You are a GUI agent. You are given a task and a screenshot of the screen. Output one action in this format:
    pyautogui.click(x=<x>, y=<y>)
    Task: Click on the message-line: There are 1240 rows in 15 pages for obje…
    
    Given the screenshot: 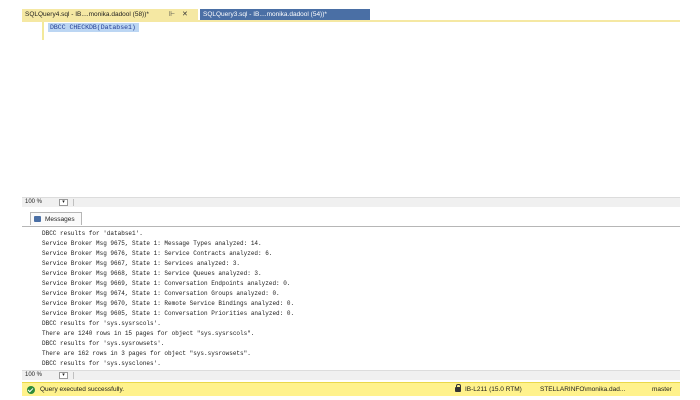 What is the action you would take?
    pyautogui.click(x=148, y=333)
    